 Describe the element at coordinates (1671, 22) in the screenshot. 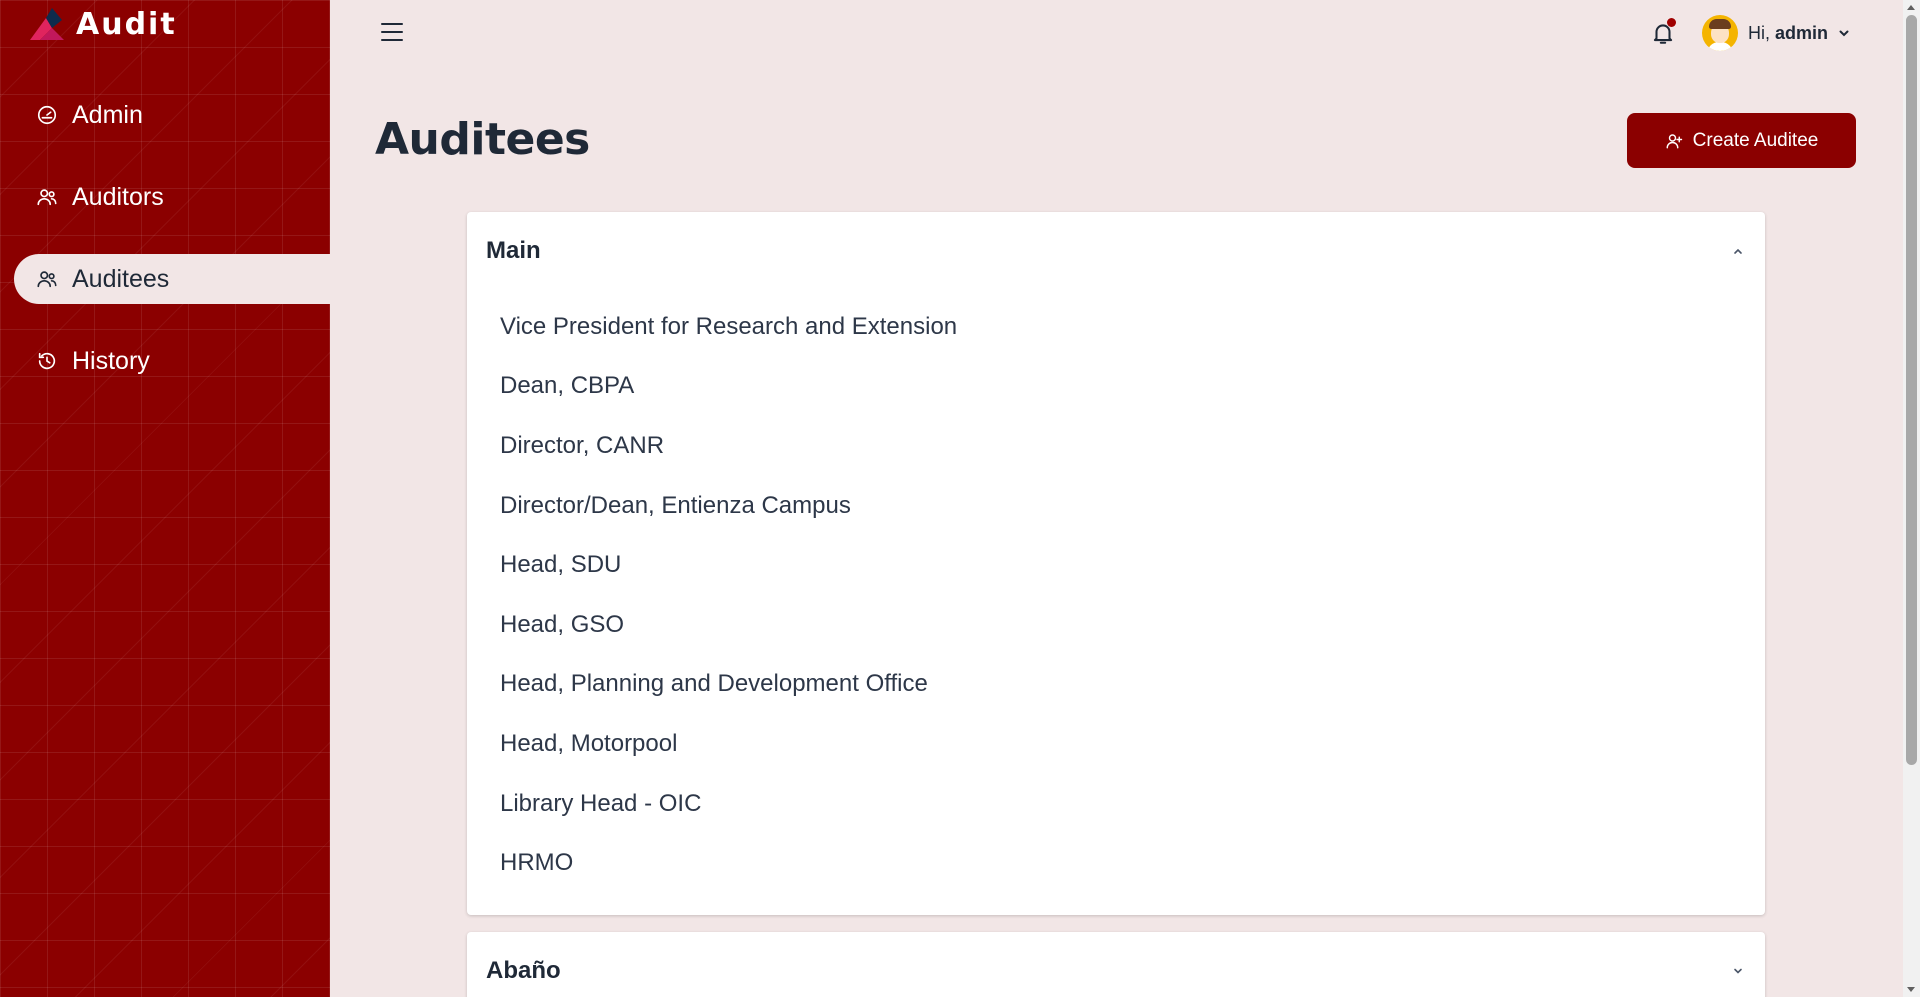

I see `notification-badge` at that location.